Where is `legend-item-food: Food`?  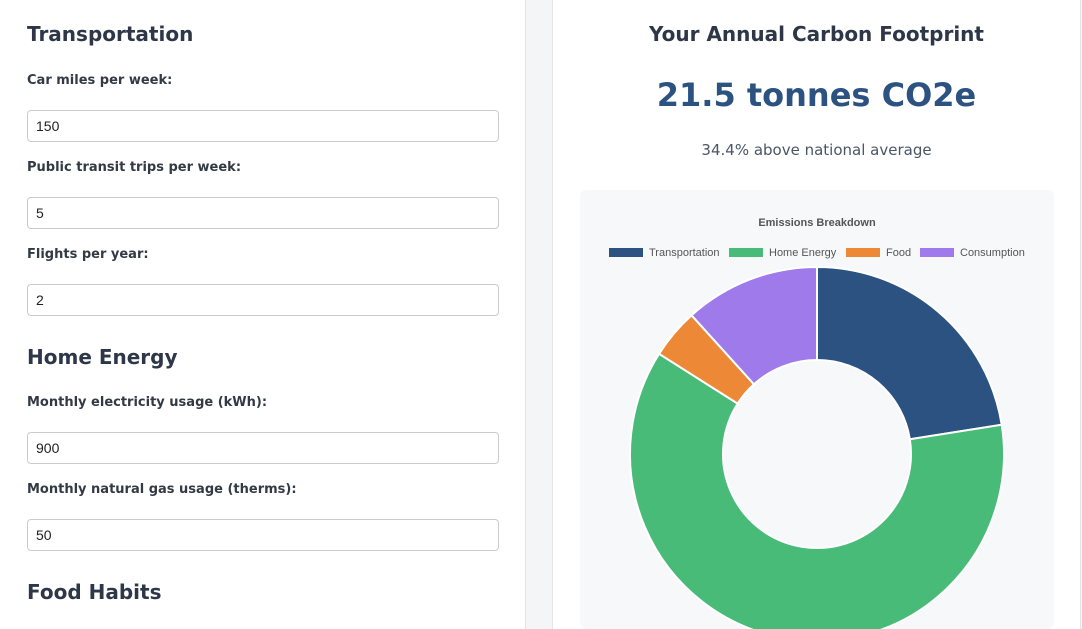
legend-item-food: Food is located at coordinates (878, 253).